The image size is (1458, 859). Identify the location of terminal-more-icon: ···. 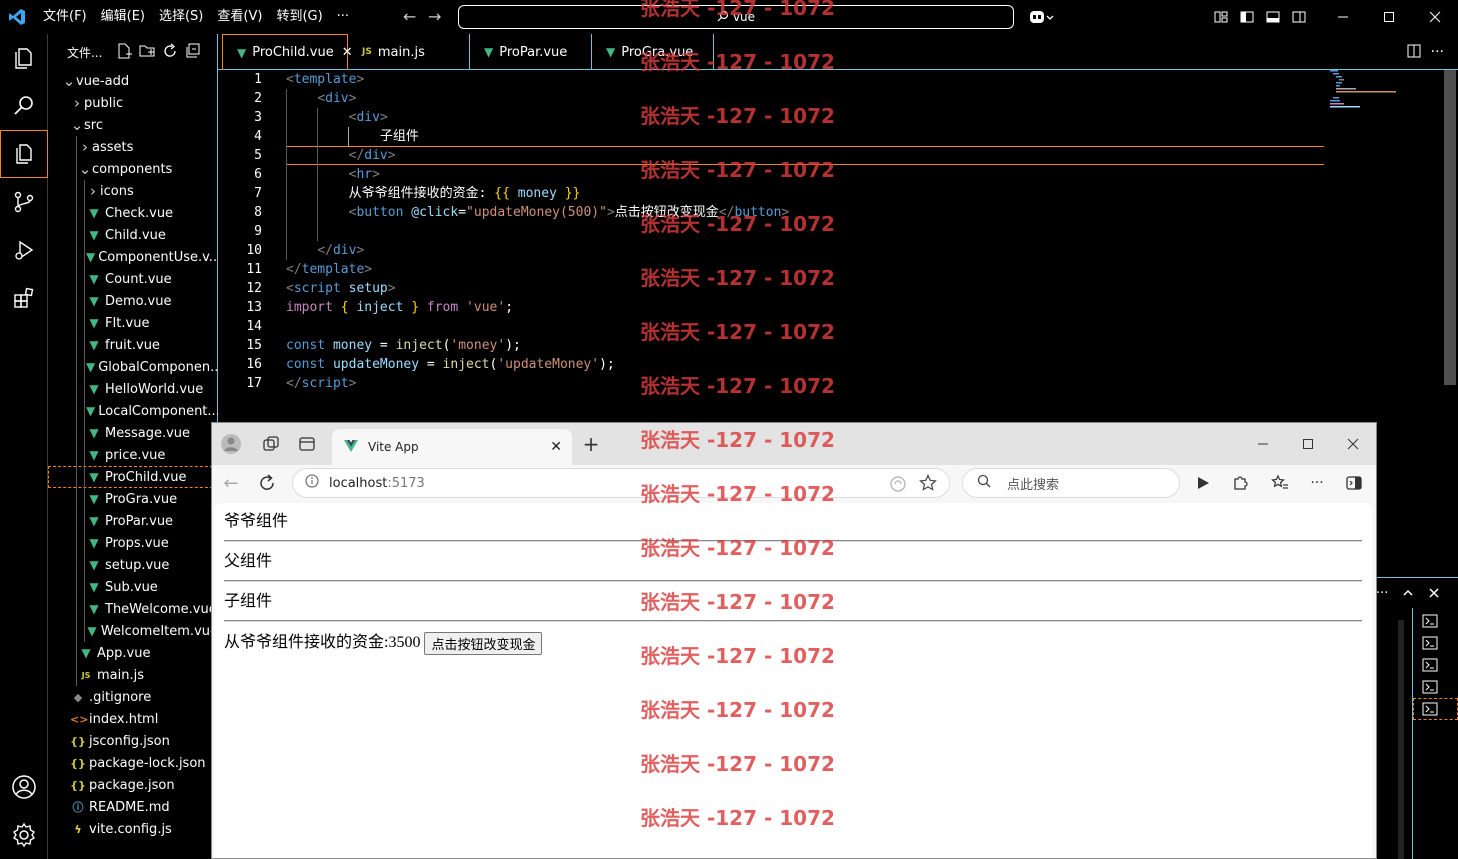
(1382, 593).